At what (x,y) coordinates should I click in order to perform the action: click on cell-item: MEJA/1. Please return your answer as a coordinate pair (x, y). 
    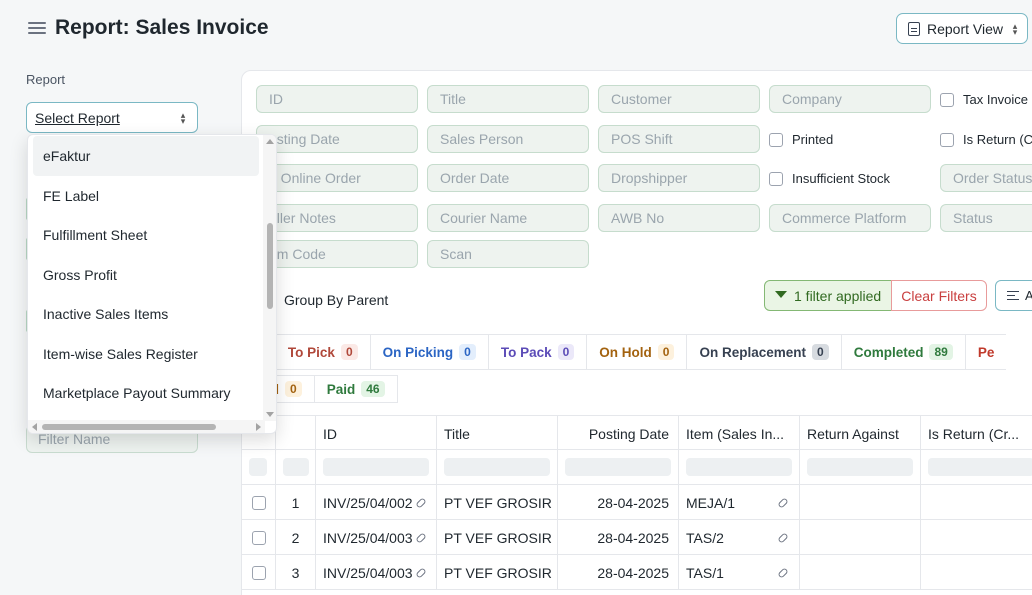
    Looking at the image, I should click on (739, 502).